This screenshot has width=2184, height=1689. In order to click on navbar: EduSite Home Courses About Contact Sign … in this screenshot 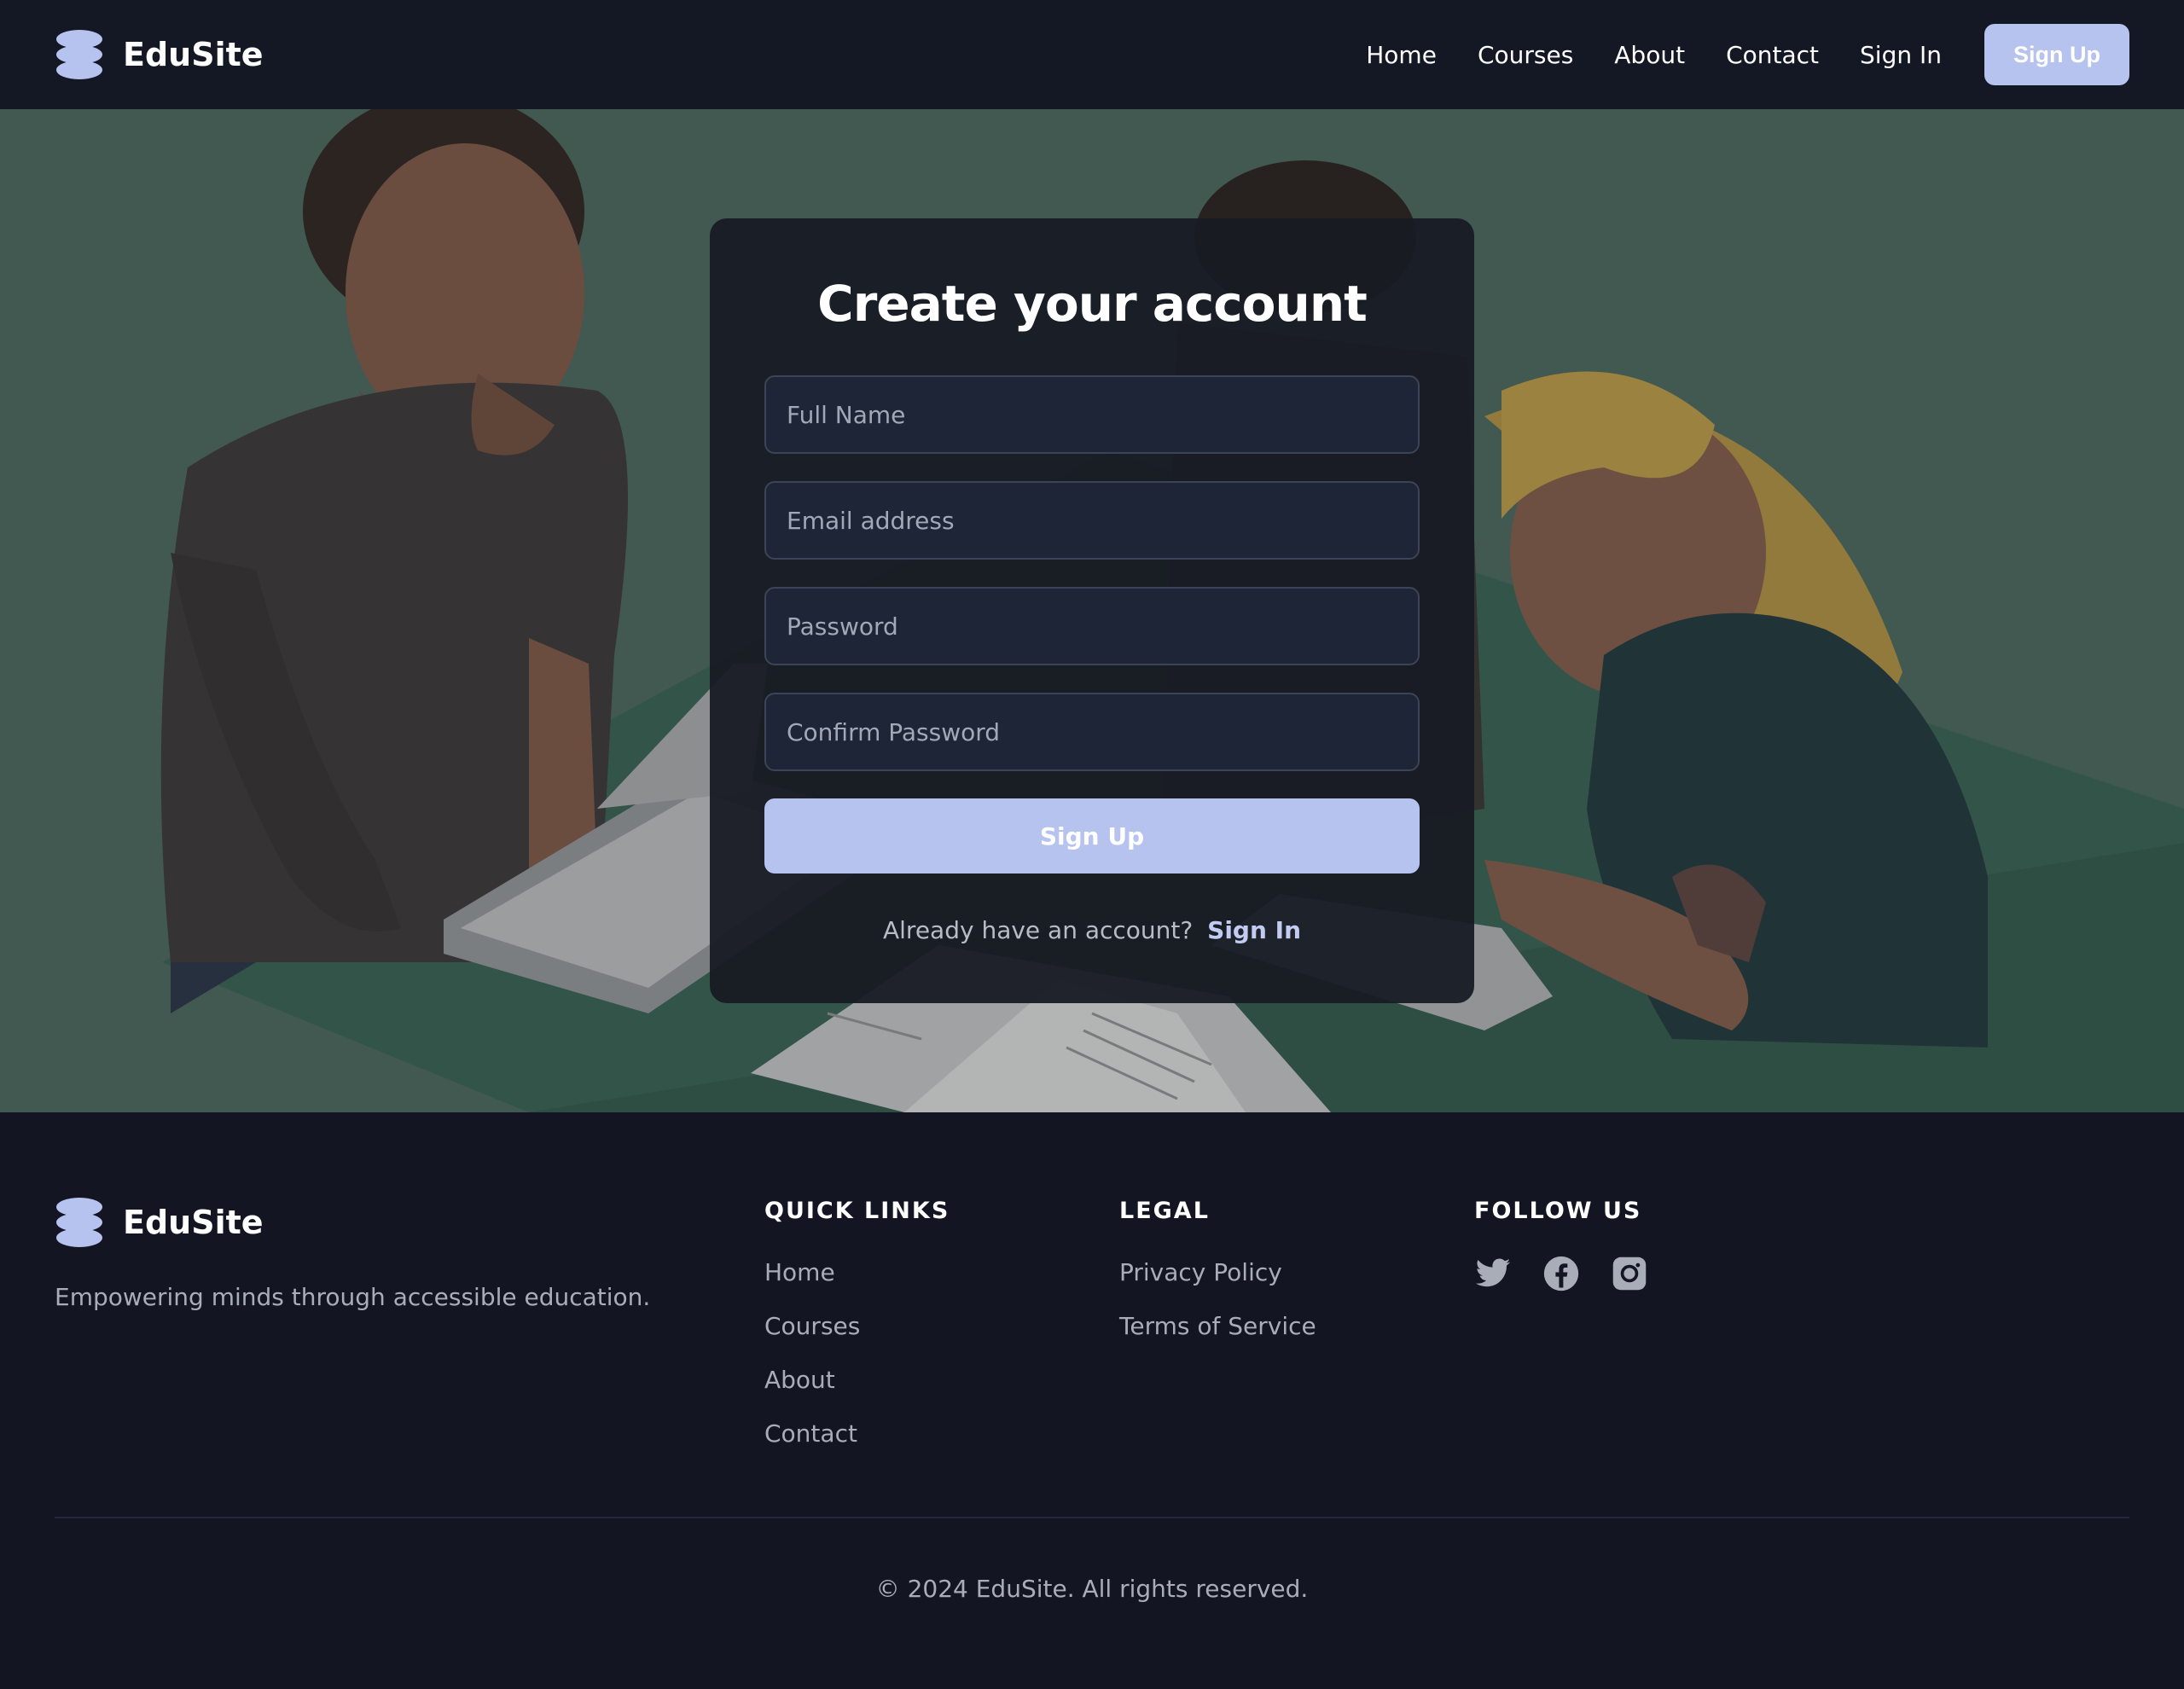, I will do `click(1092, 55)`.